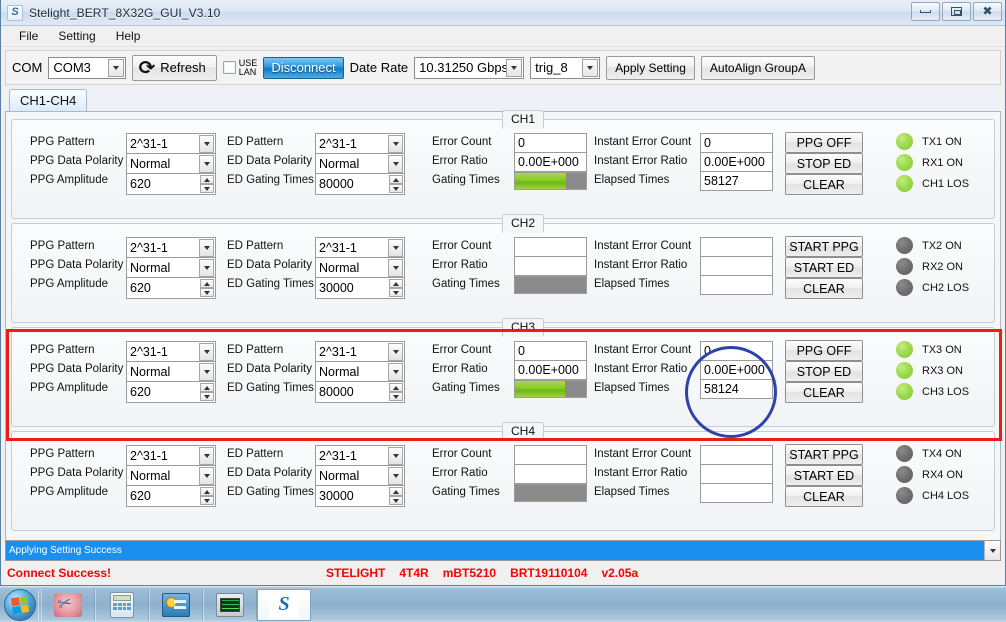 This screenshot has width=1006, height=622. I want to click on taskbar-calculator, so click(122, 604).